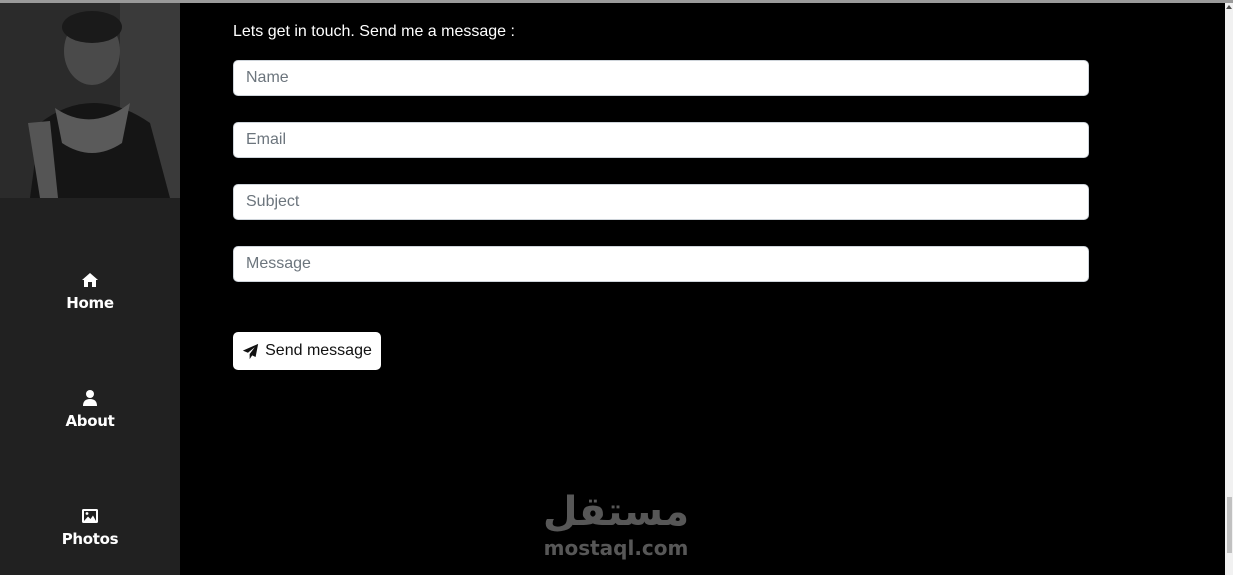  What do you see at coordinates (90, 516) in the screenshot?
I see `image-icon` at bounding box center [90, 516].